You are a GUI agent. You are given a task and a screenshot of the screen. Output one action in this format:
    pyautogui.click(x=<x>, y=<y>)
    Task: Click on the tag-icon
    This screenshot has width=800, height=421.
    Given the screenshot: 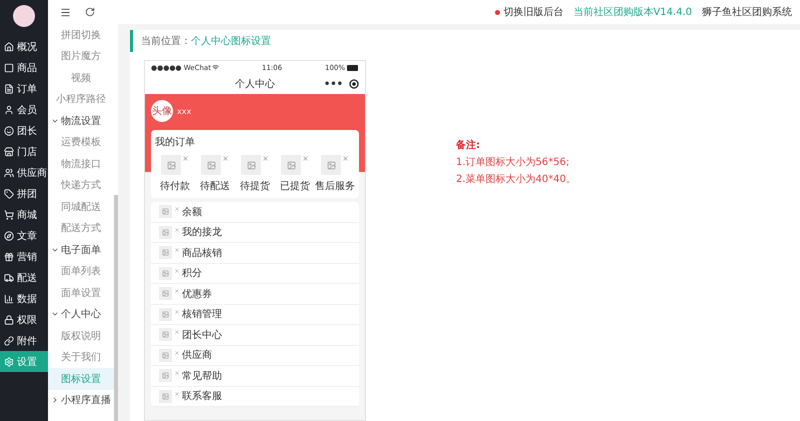 What is the action you would take?
    pyautogui.click(x=9, y=193)
    